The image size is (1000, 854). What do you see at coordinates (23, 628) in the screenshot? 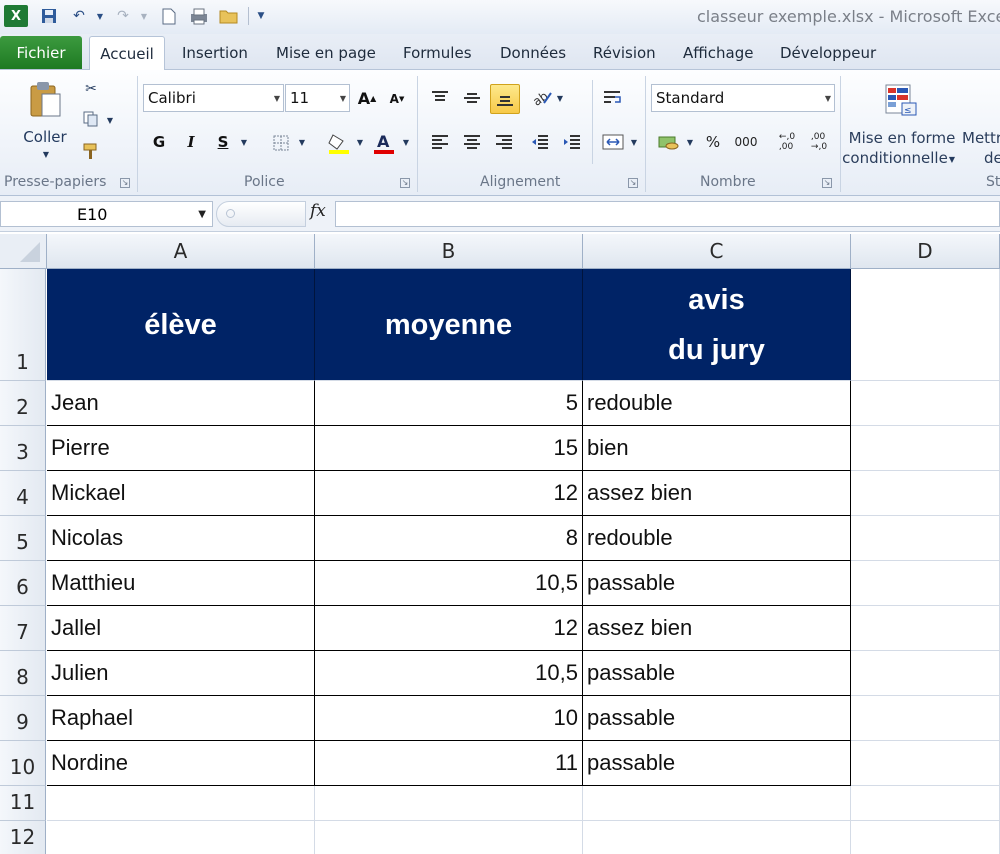
I see `row-header-7: 7` at bounding box center [23, 628].